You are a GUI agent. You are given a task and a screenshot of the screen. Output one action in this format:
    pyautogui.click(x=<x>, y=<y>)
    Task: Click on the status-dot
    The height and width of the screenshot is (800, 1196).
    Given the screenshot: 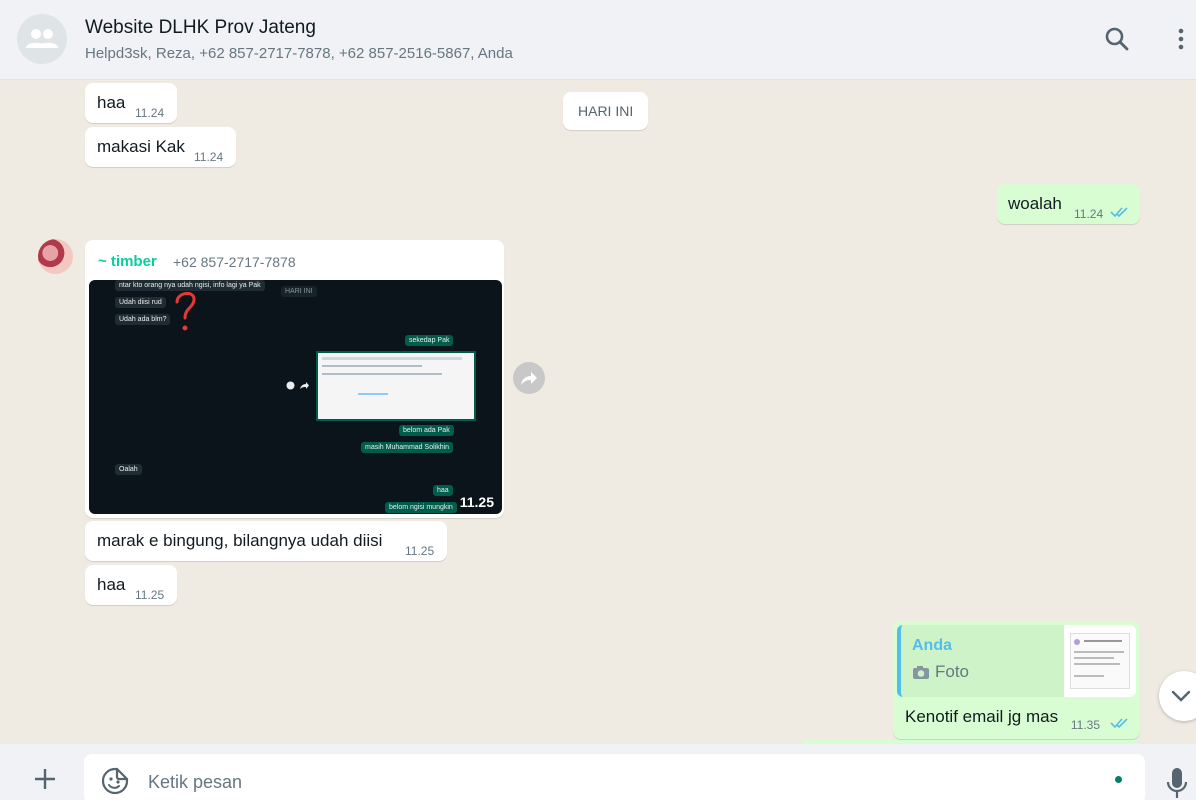 What is the action you would take?
    pyautogui.click(x=1118, y=779)
    